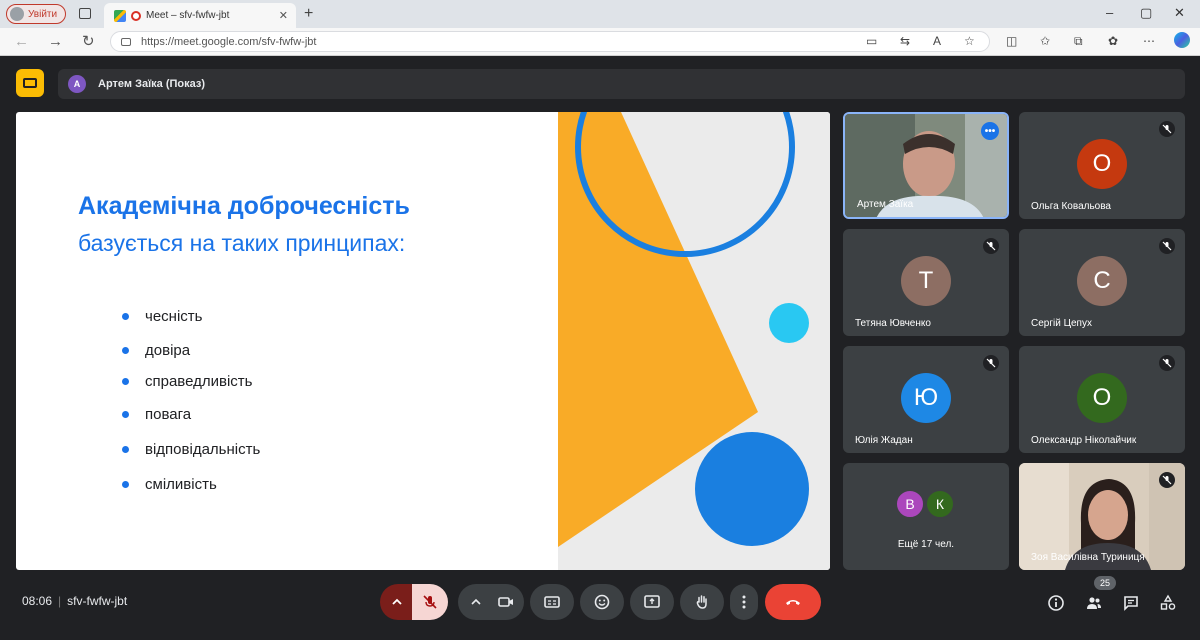 The width and height of the screenshot is (1200, 640). Describe the element at coordinates (600, 14) in the screenshot. I see `browser-tab-bar: Увійти Meet – sfv-fwfw-jbt ✕ + – ▢ ✕` at that location.